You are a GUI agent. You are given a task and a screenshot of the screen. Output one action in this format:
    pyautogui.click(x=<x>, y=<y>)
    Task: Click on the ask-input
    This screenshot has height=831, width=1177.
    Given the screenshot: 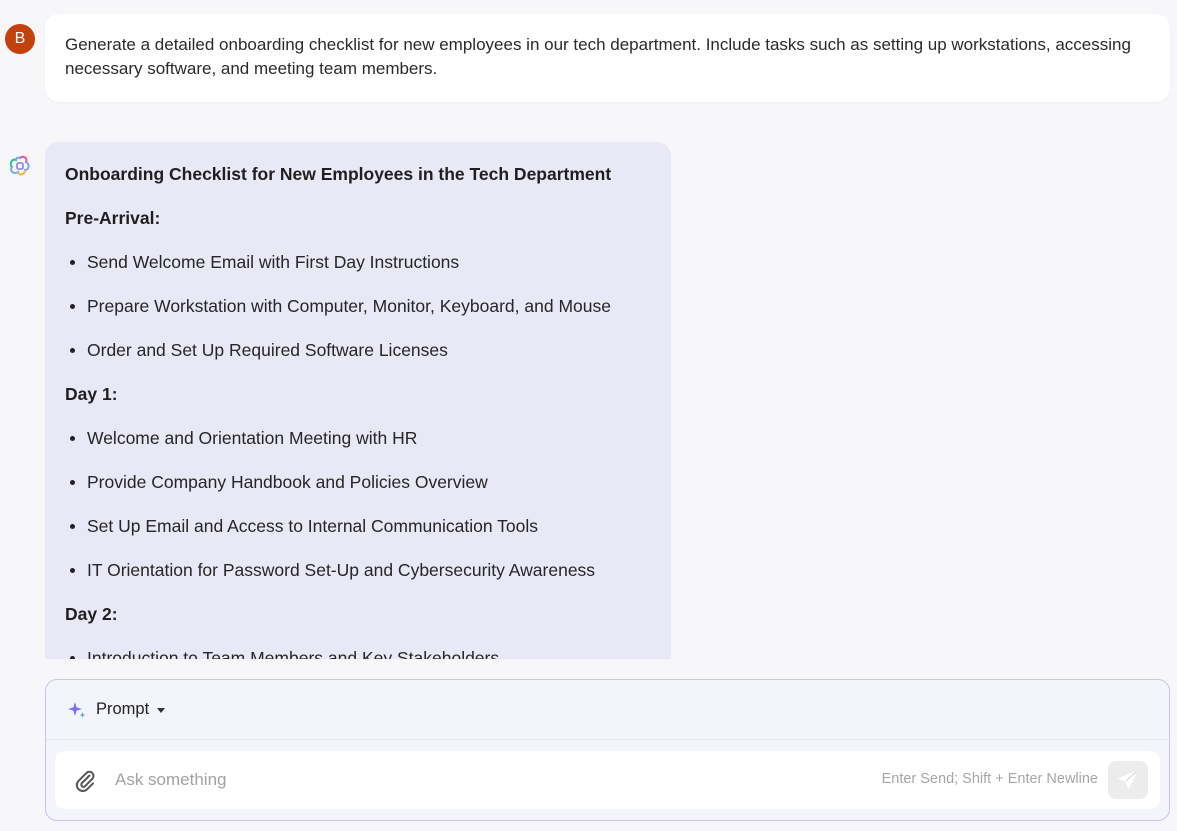 What is the action you would take?
    pyautogui.click(x=415, y=780)
    